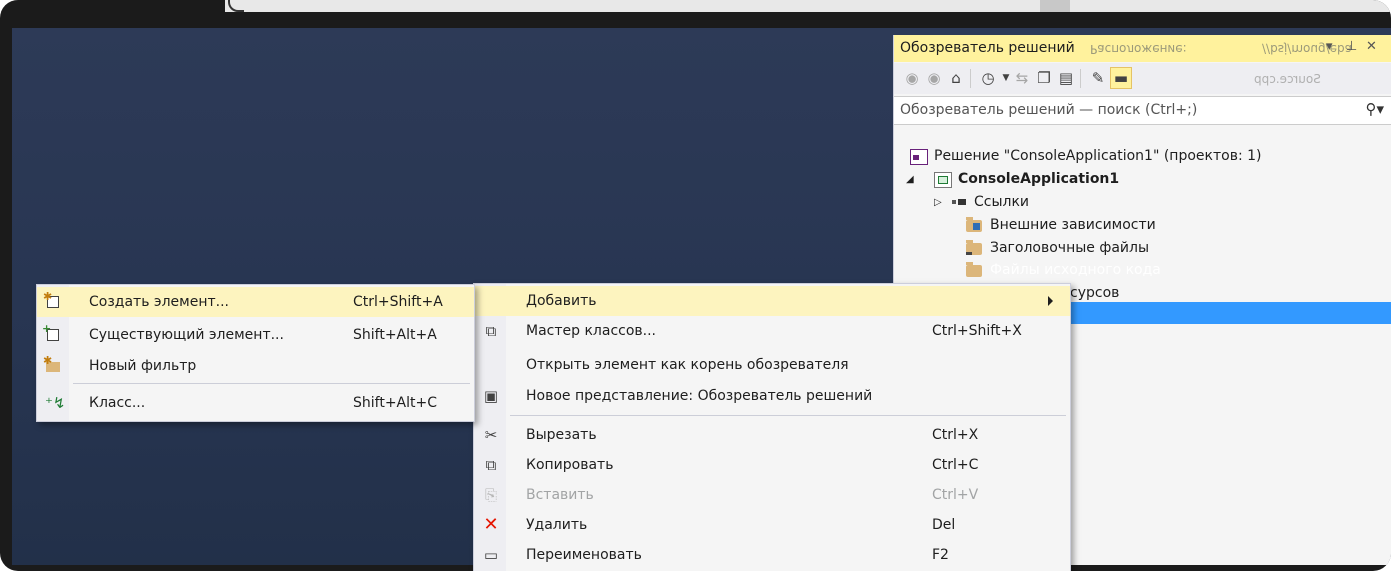 This screenshot has width=1391, height=571. What do you see at coordinates (491, 524) in the screenshot?
I see `delete-x-icon: ✕` at bounding box center [491, 524].